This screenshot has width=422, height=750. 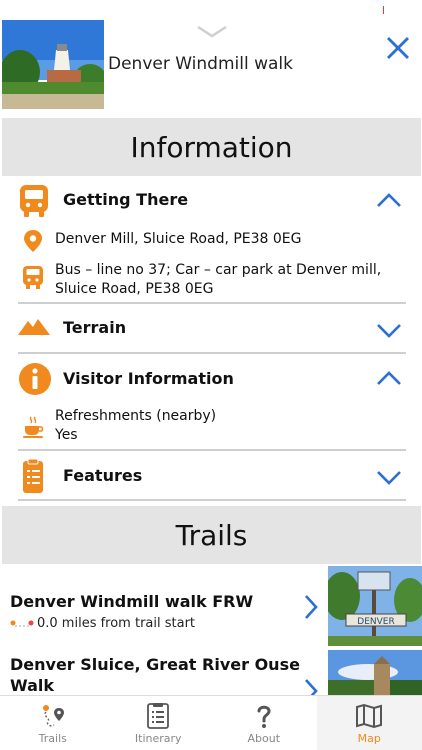 I want to click on section-visitor-information: Visitor Information, so click(x=212, y=379).